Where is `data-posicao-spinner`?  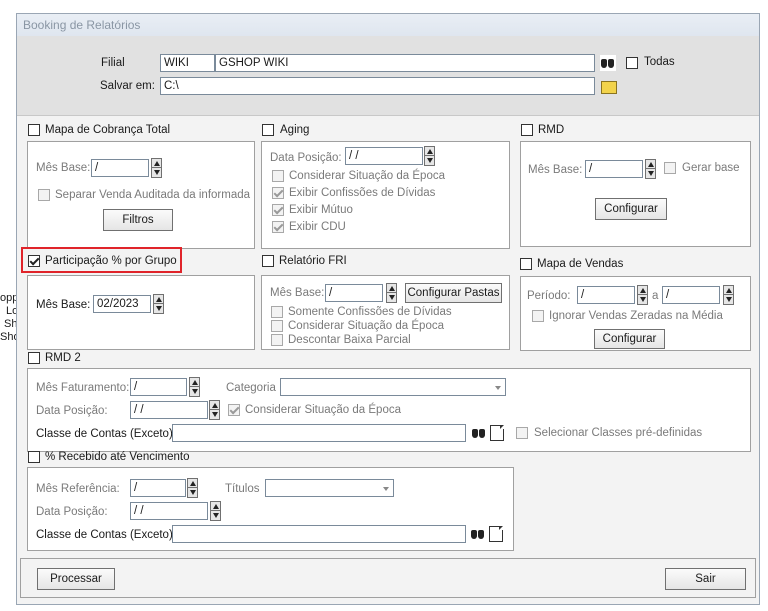 data-posicao-spinner is located at coordinates (429, 156).